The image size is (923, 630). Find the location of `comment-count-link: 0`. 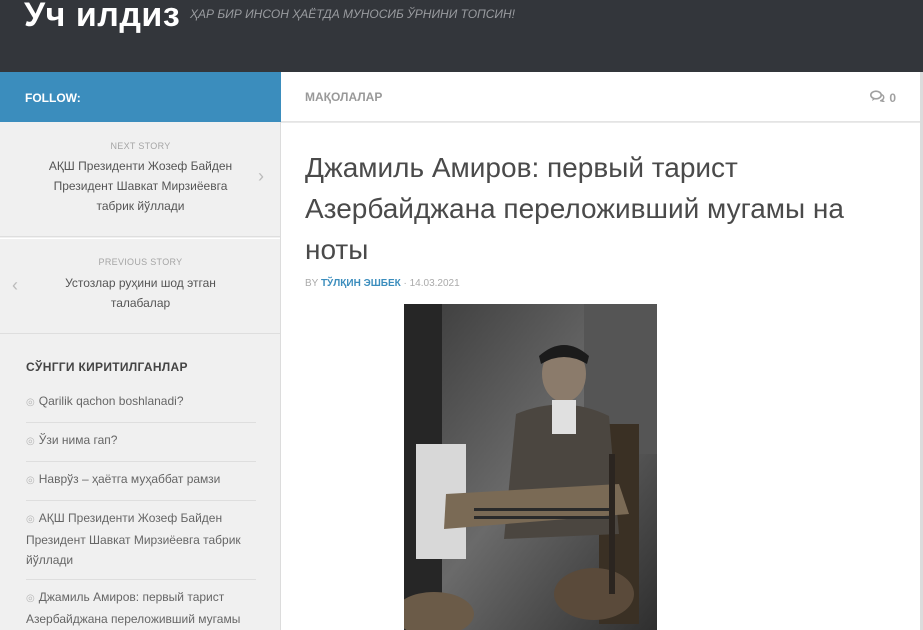

comment-count-link: 0 is located at coordinates (883, 97).